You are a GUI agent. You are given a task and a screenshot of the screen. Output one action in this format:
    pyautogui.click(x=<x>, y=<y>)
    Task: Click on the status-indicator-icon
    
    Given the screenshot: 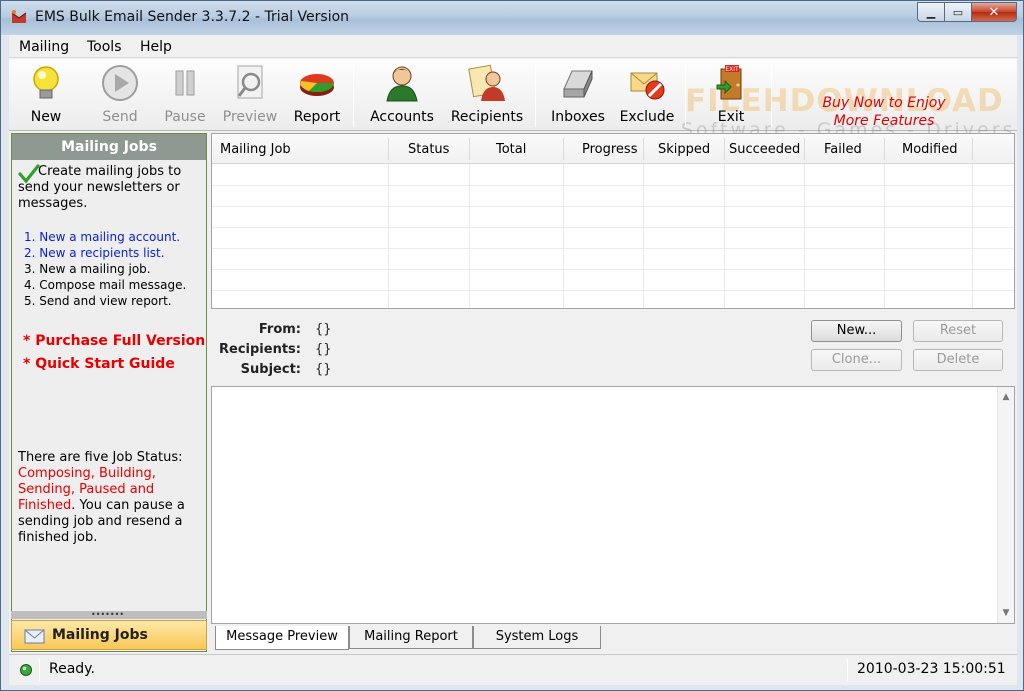 What is the action you would take?
    pyautogui.click(x=26, y=670)
    